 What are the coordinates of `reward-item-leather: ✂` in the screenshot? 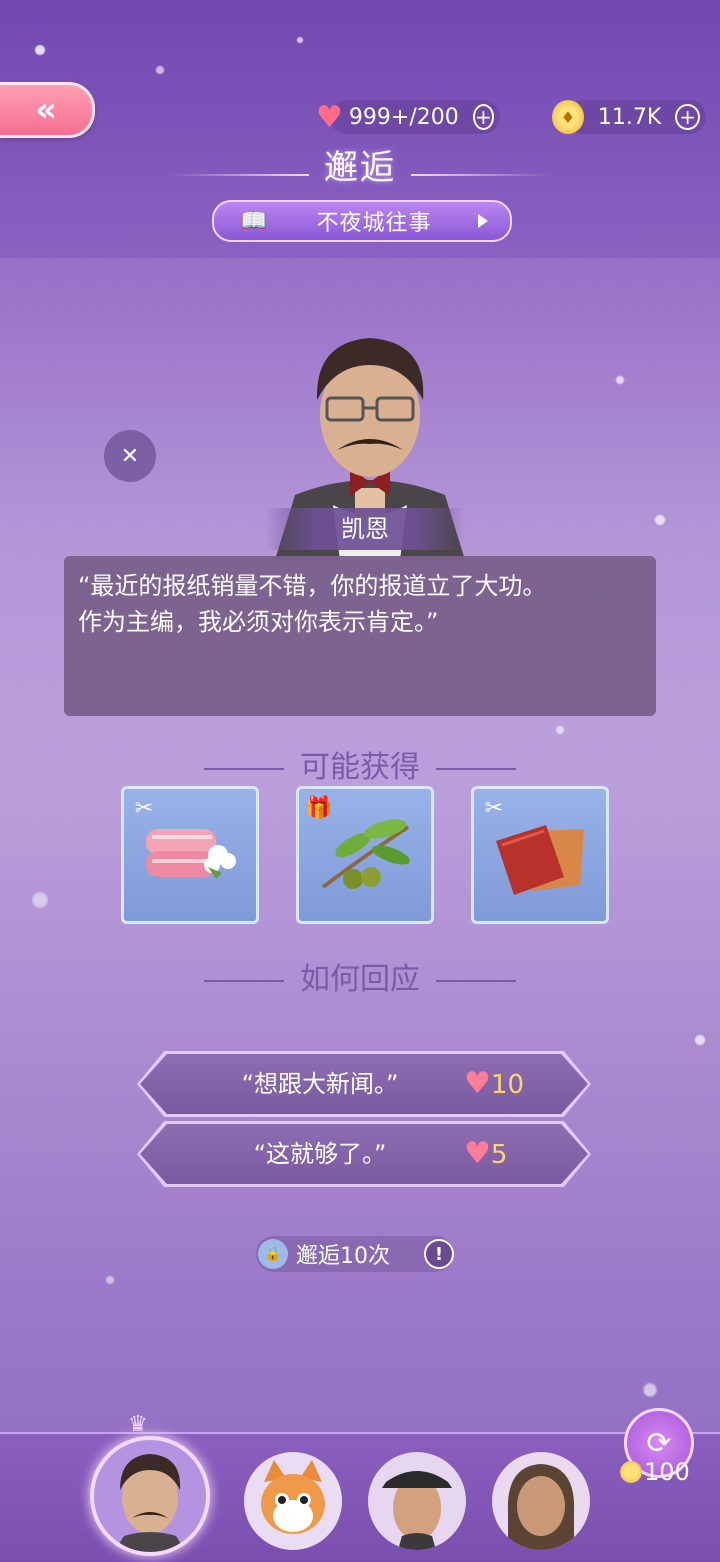 It's located at (540, 855).